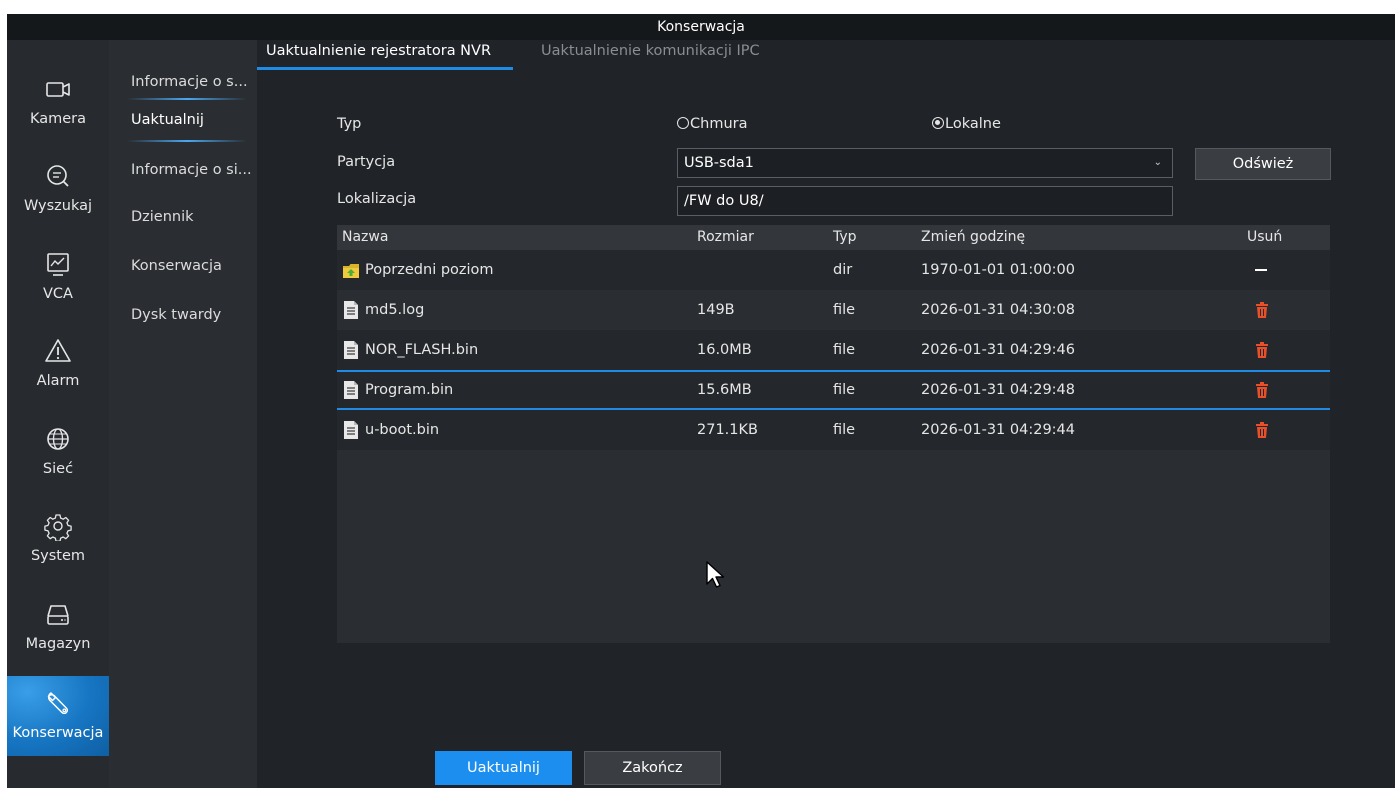 The width and height of the screenshot is (1395, 788). Describe the element at coordinates (58, 615) in the screenshot. I see `storage-icon` at that location.